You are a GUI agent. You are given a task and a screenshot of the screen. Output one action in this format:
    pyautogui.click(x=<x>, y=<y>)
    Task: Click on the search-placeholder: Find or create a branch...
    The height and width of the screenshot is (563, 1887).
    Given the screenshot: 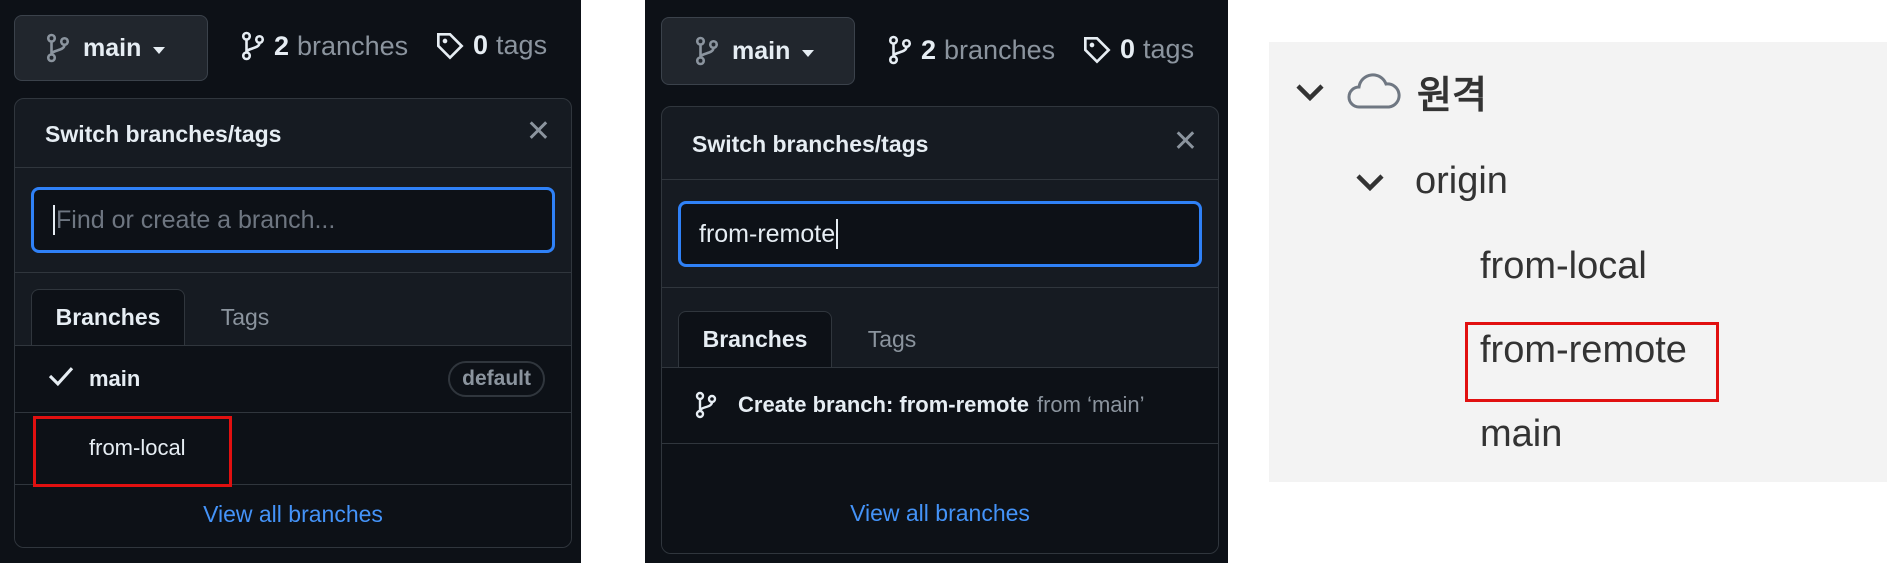 What is the action you would take?
    pyautogui.click(x=196, y=219)
    